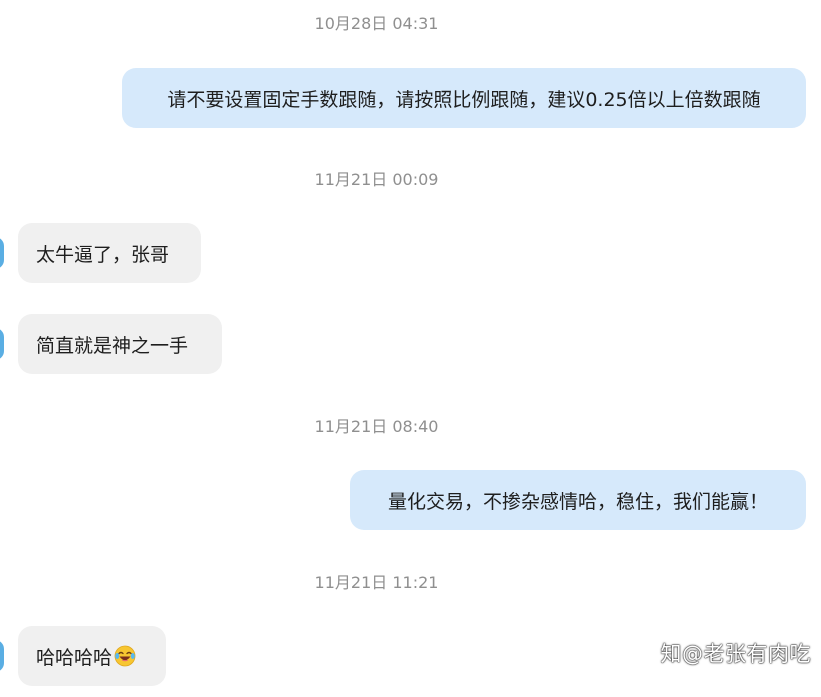 The width and height of the screenshot is (821, 697). I want to click on message-text: 请不要设置固定手数跟随，请按照比例跟随，建议0.25倍以上倍数跟随, so click(464, 99).